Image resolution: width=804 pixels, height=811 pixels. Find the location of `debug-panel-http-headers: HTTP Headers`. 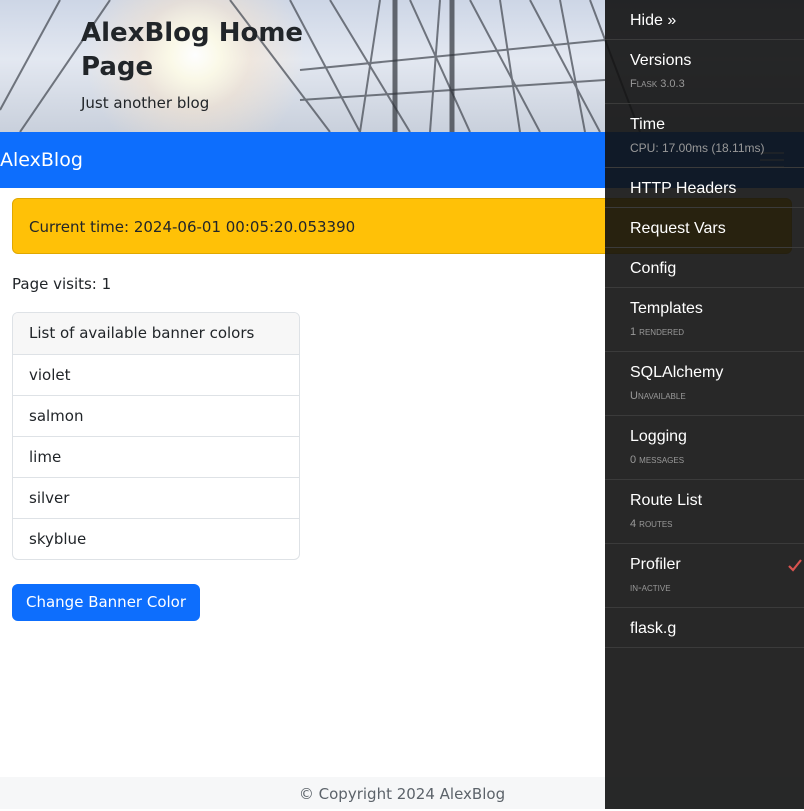

debug-panel-http-headers: HTTP Headers is located at coordinates (704, 188).